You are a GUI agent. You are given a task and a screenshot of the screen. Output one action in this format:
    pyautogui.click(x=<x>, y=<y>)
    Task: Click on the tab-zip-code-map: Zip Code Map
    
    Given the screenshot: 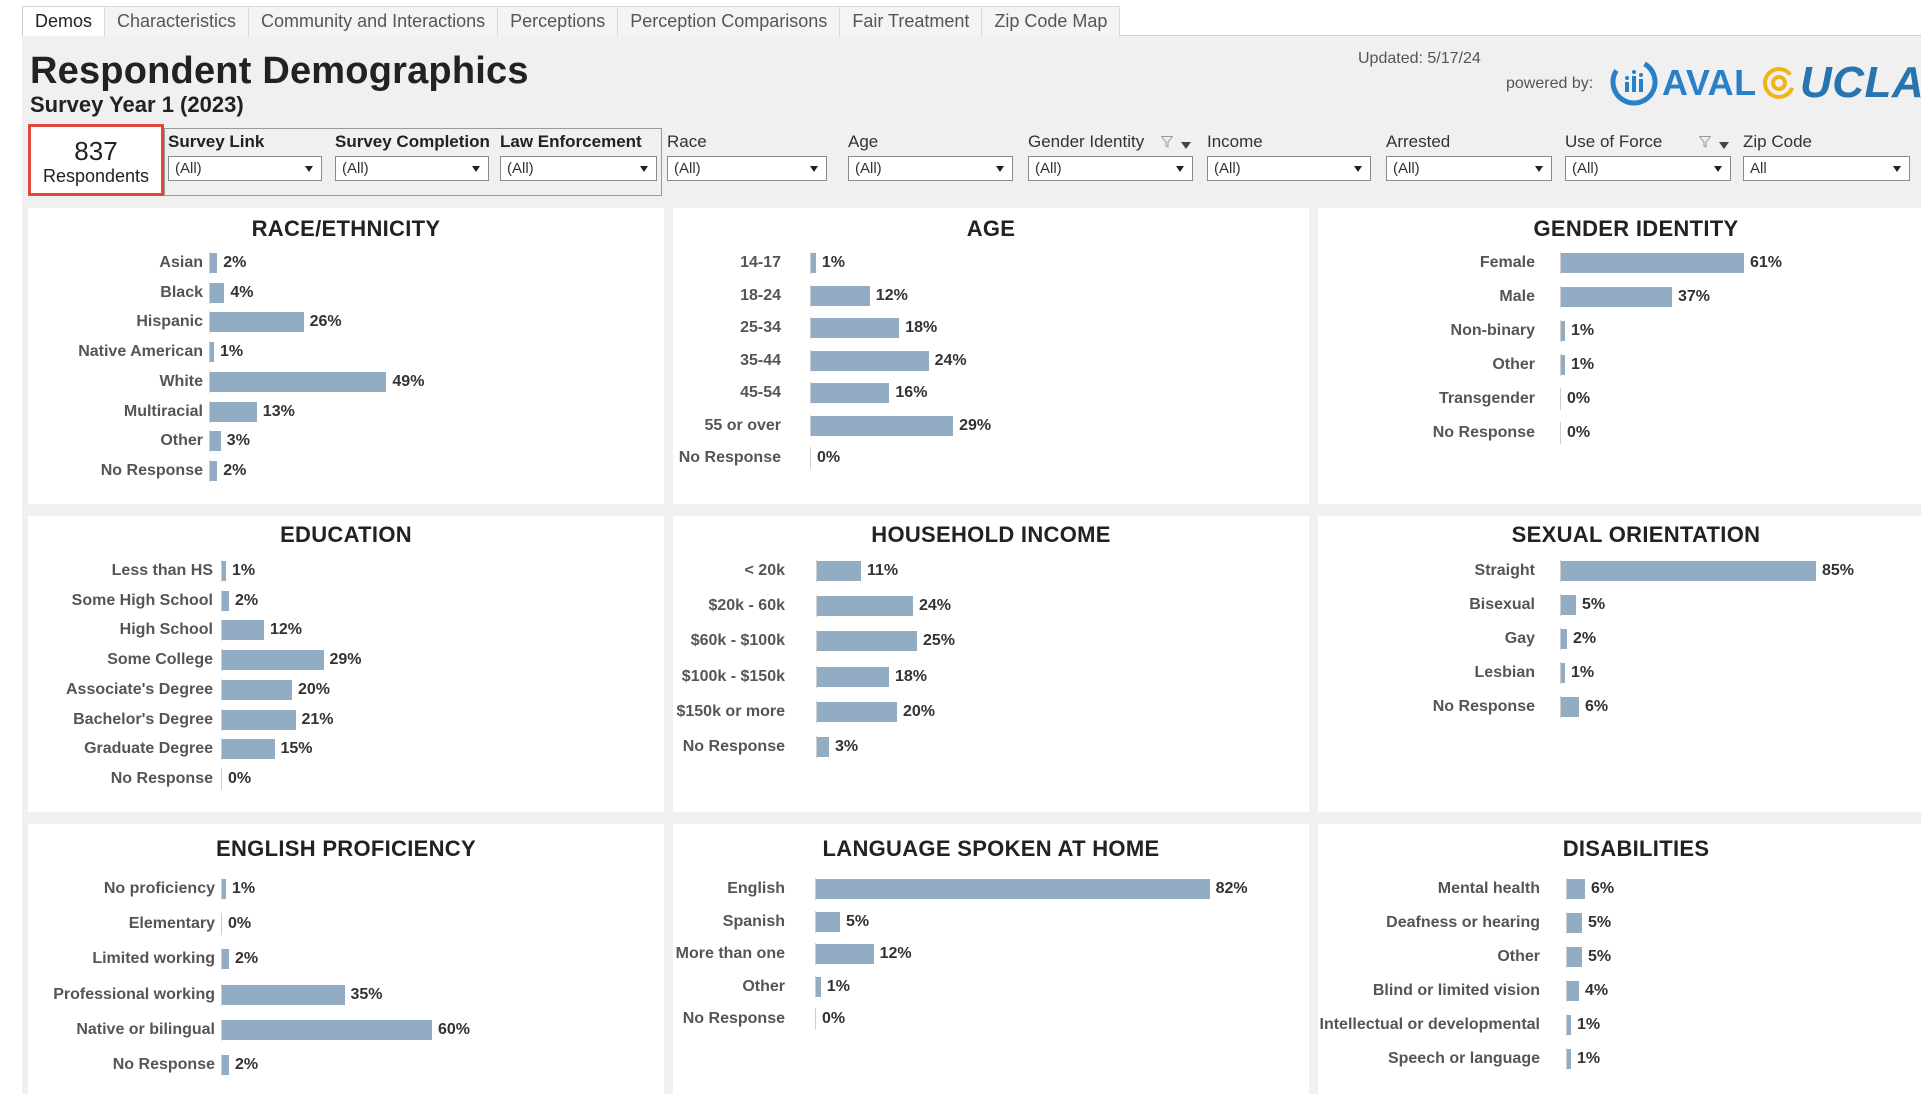 What is the action you would take?
    pyautogui.click(x=1051, y=21)
    